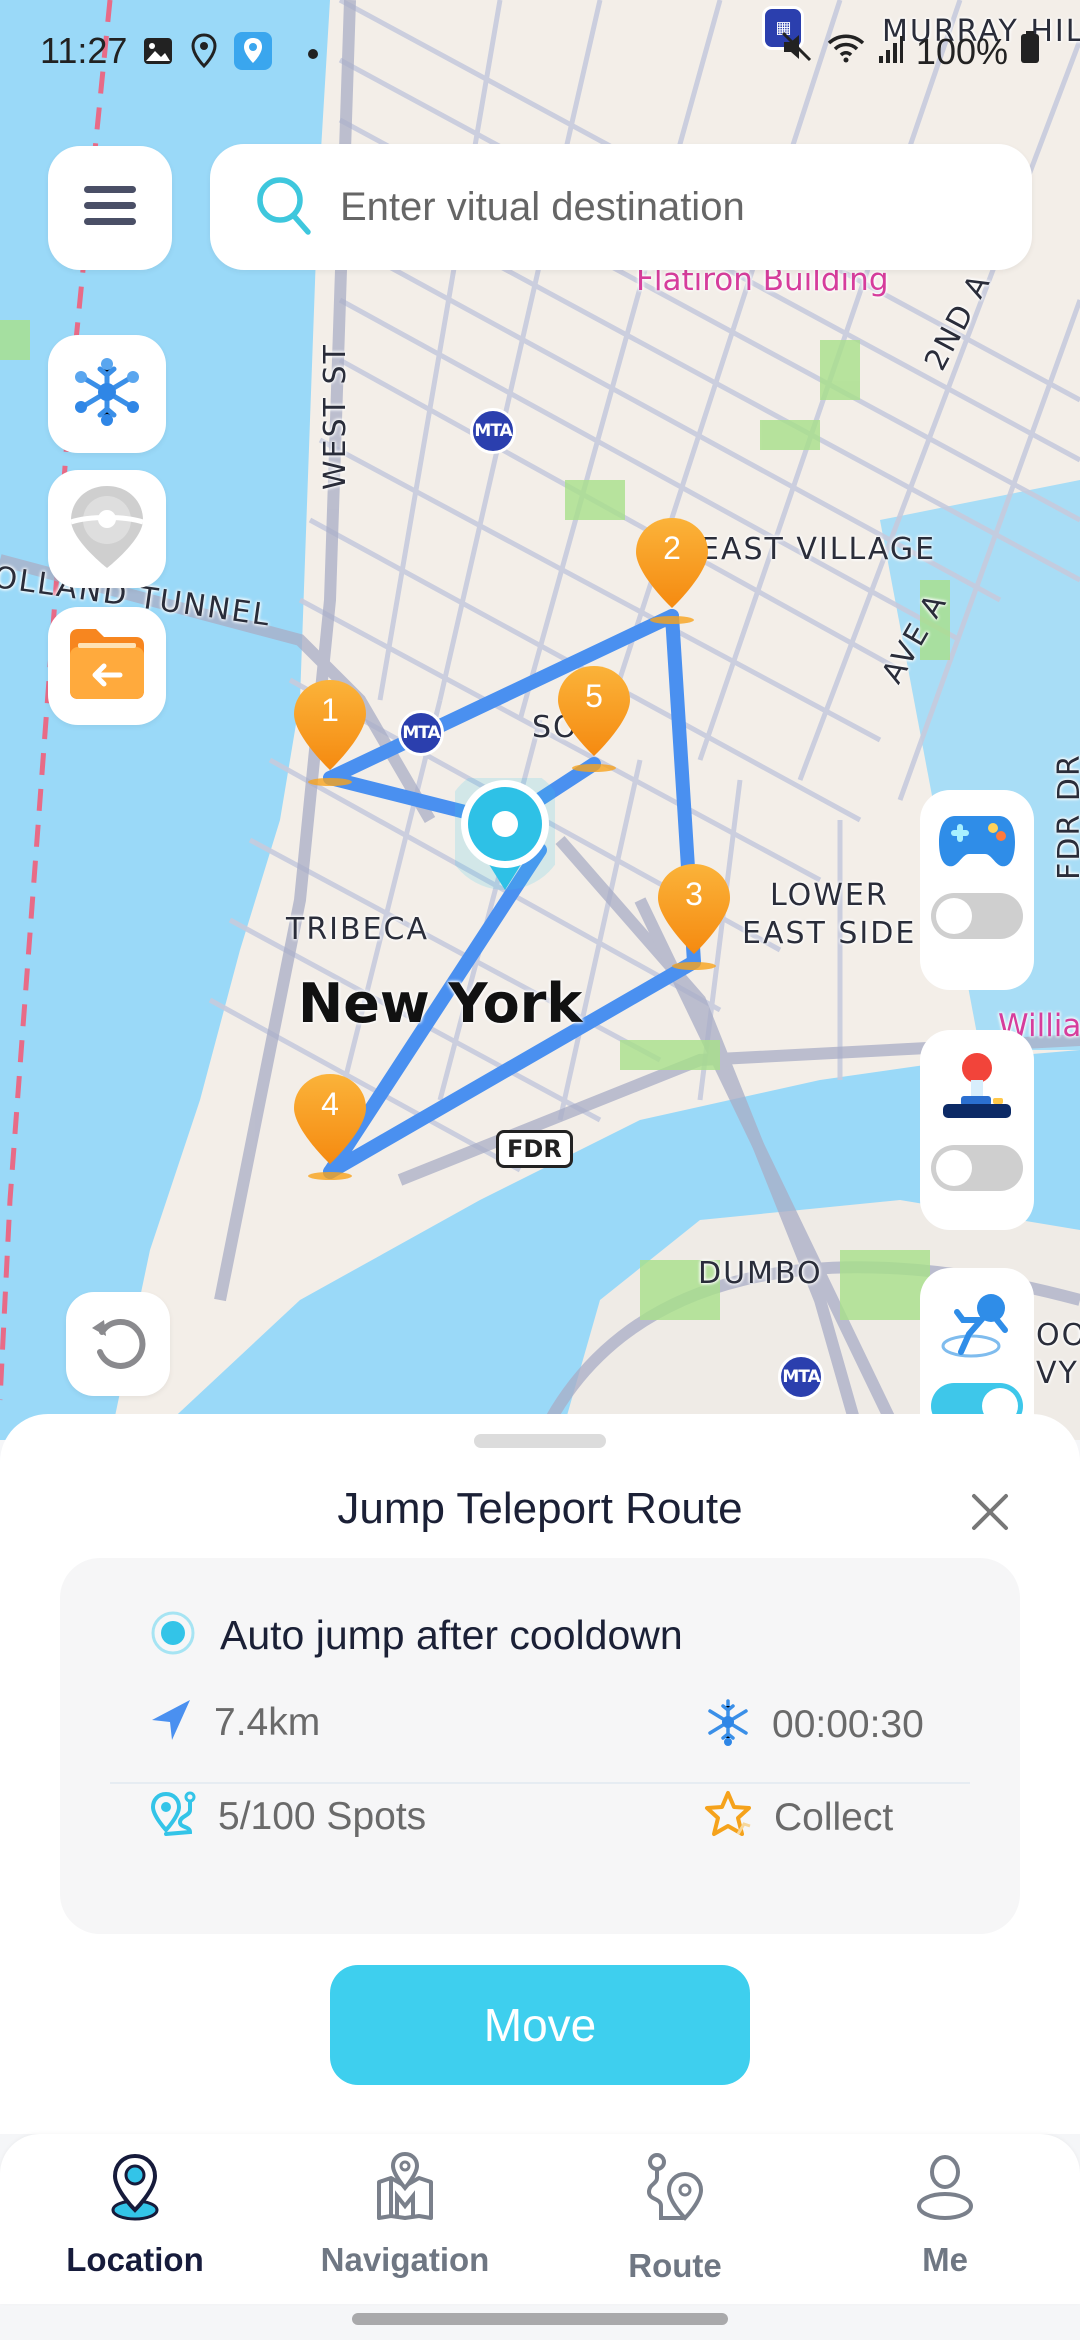 The width and height of the screenshot is (1080, 2340). I want to click on menu-button, so click(110, 208).